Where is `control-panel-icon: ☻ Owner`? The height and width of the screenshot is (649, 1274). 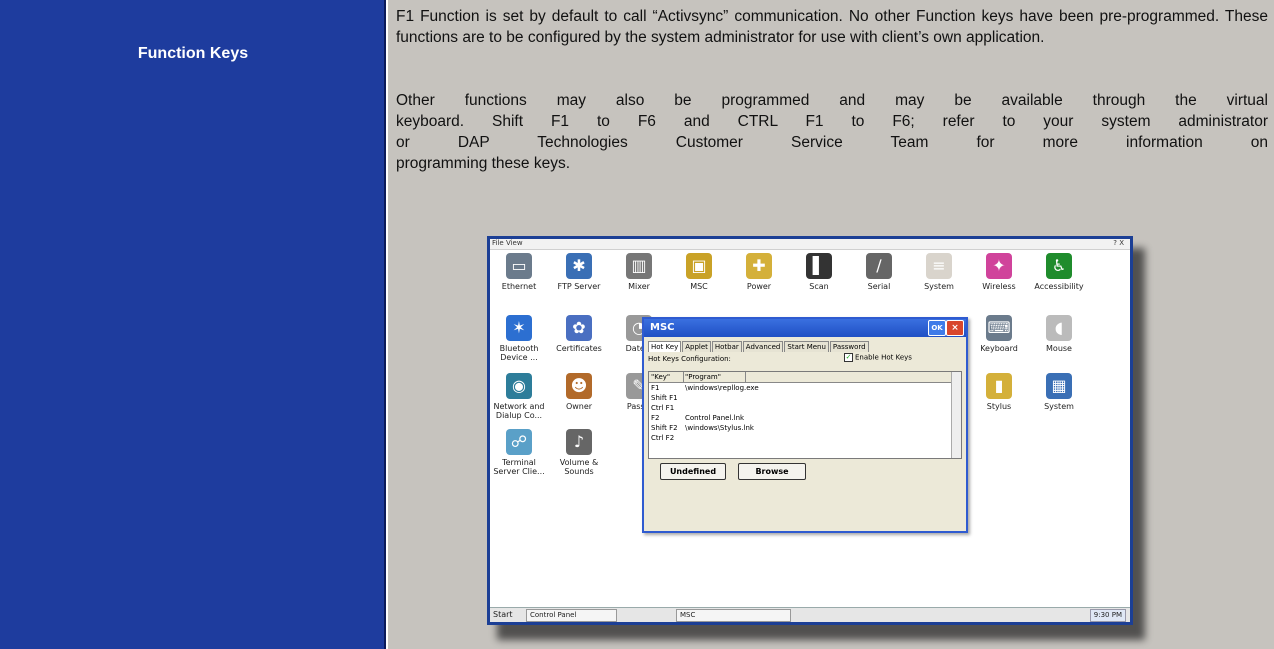
control-panel-icon: ☻ Owner is located at coordinates (579, 392).